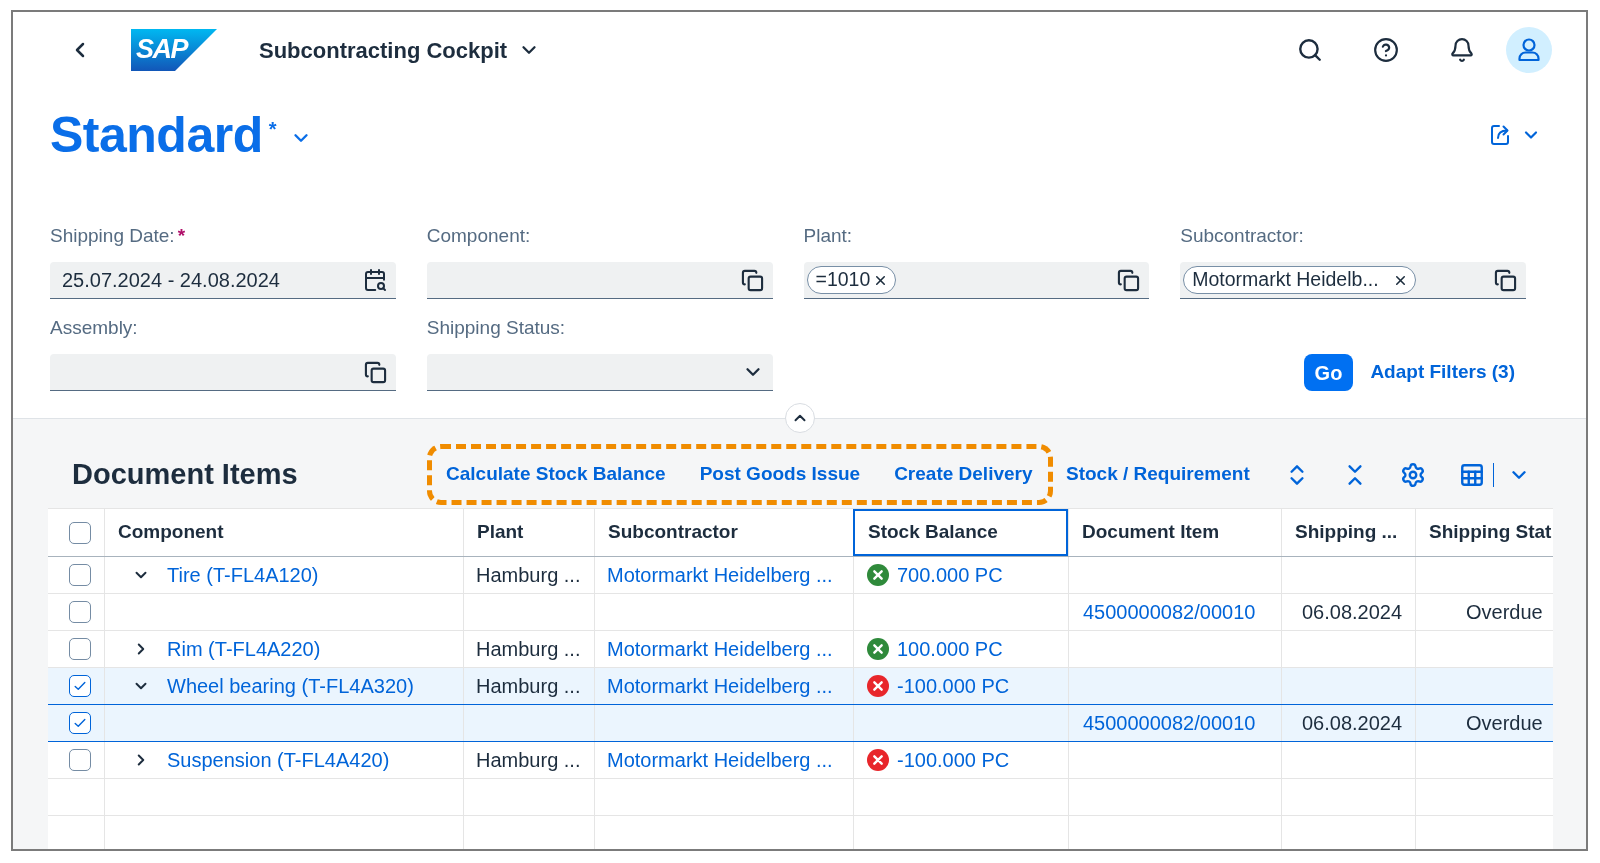 Image resolution: width=1600 pixels, height=863 pixels. What do you see at coordinates (94, 328) in the screenshot?
I see `field-label: Assembly:` at bounding box center [94, 328].